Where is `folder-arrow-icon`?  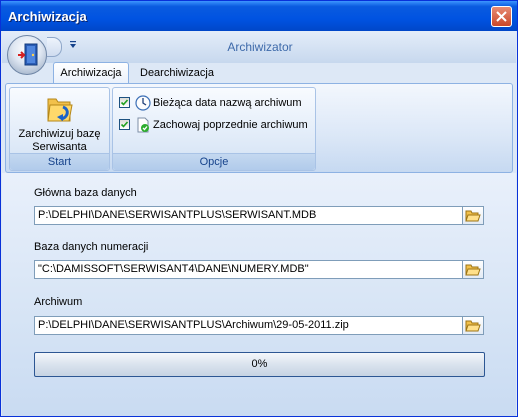 folder-arrow-icon is located at coordinates (60, 110).